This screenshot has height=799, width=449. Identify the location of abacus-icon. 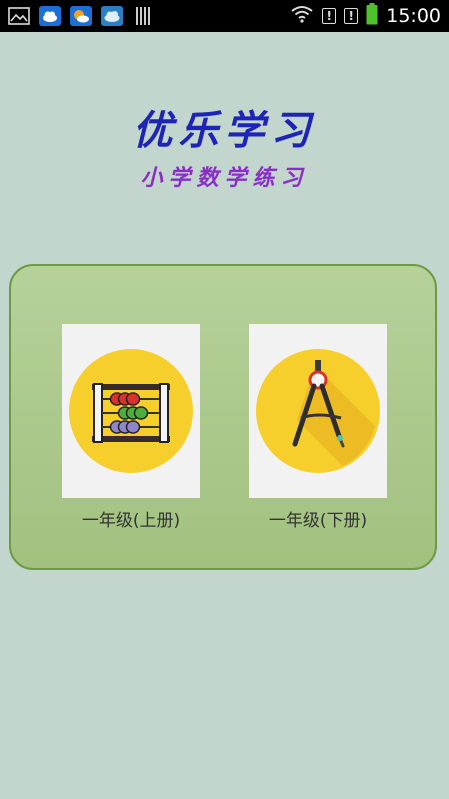
(131, 411).